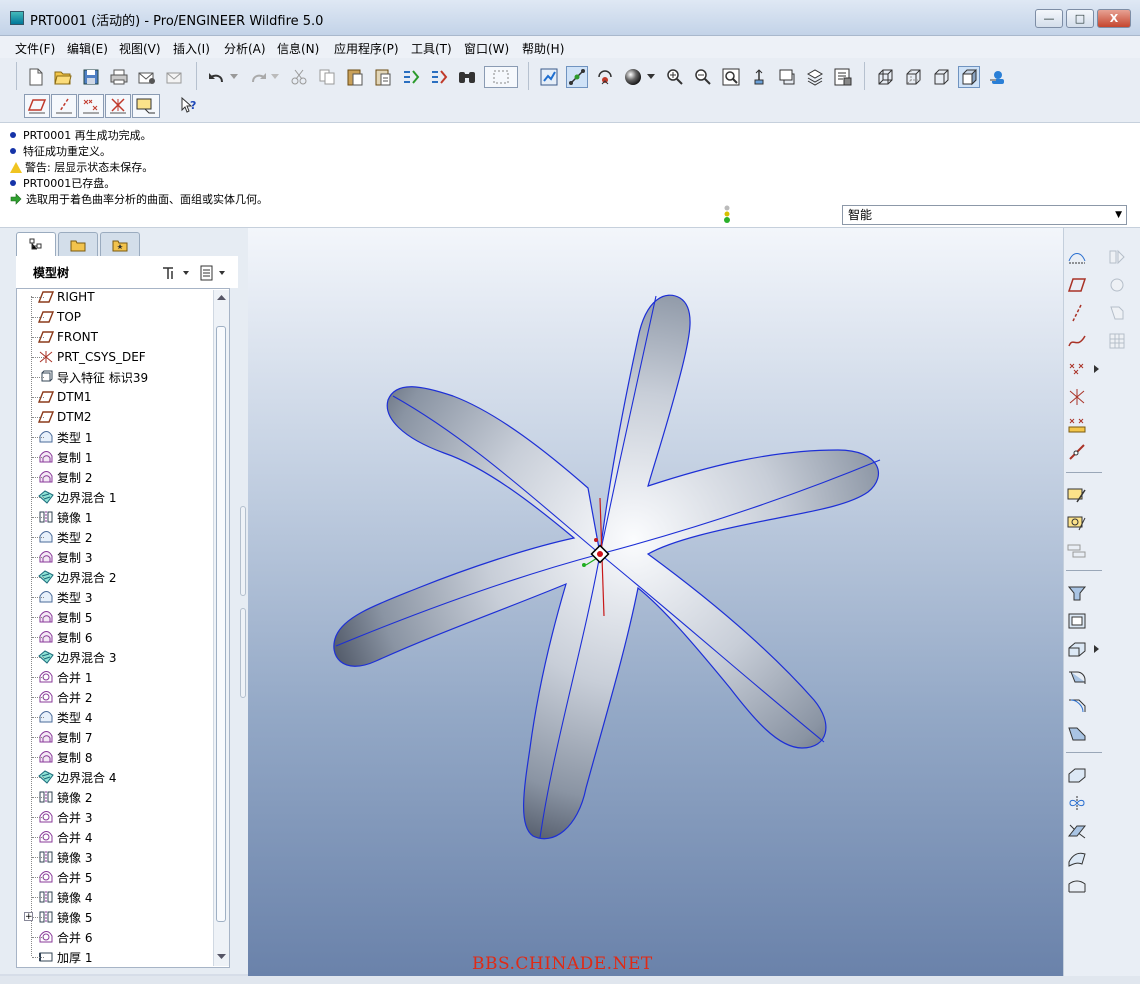 This screenshot has height=984, width=1140. What do you see at coordinates (1077, 285) in the screenshot?
I see `datum-plane-tool-icon` at bounding box center [1077, 285].